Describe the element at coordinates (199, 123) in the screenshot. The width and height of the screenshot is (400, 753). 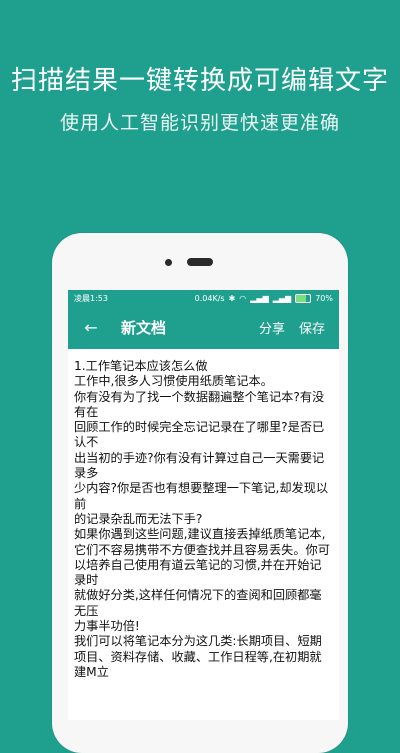
I see `subline: 使用人工智能识别更快速更准确` at that location.